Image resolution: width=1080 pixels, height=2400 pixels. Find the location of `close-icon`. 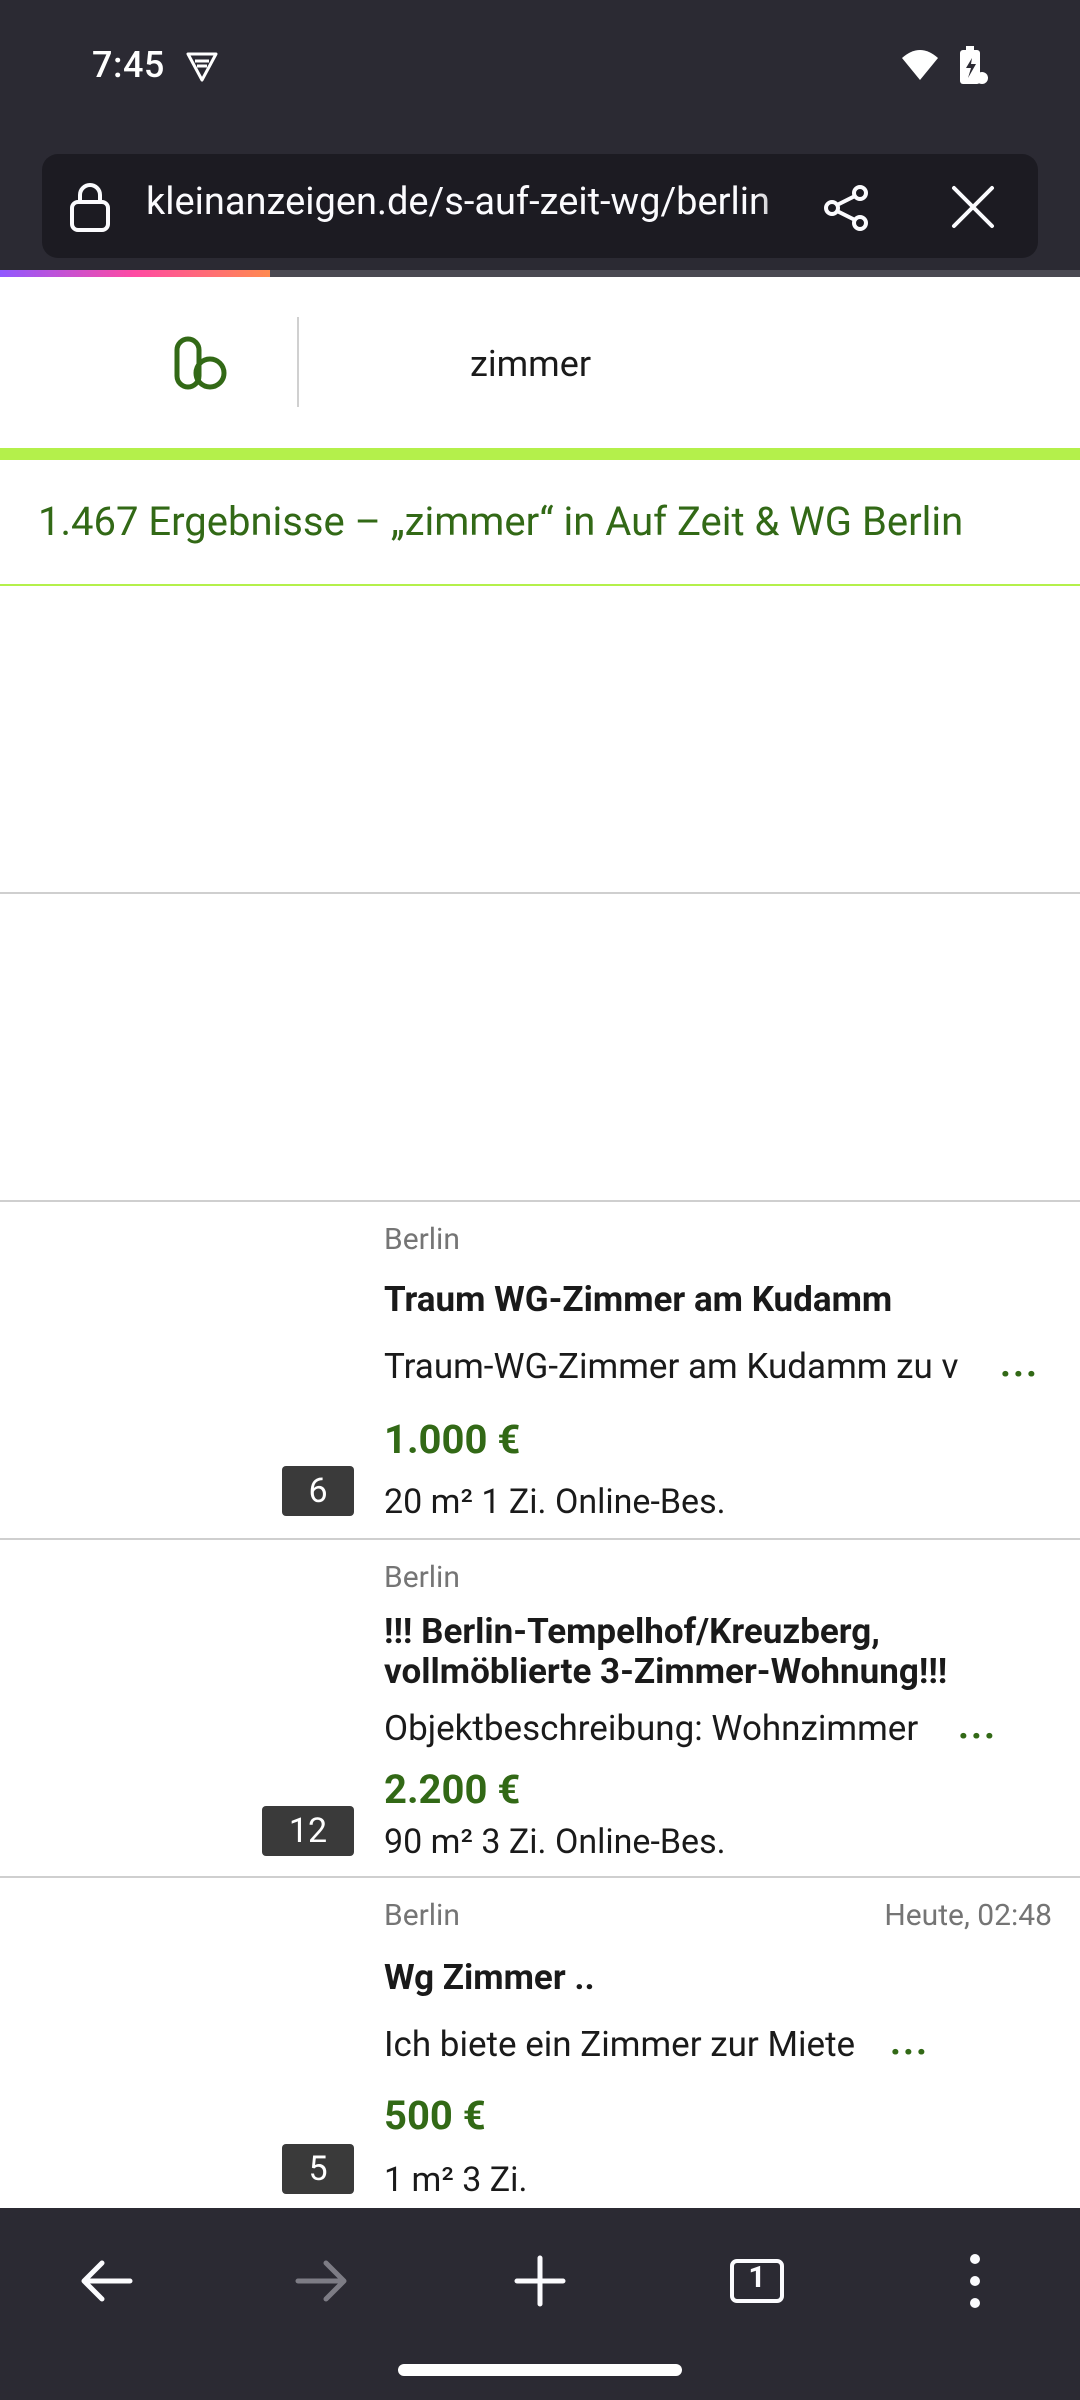

close-icon is located at coordinates (973, 207).